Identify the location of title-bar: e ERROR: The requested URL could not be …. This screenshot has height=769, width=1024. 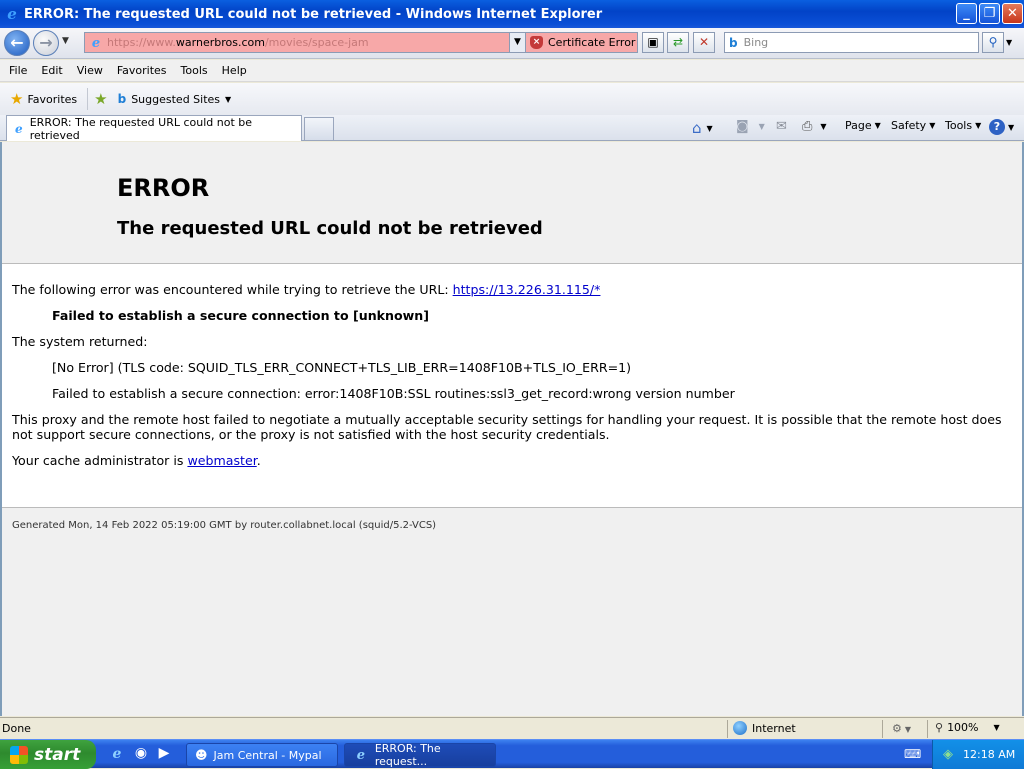
(512, 14).